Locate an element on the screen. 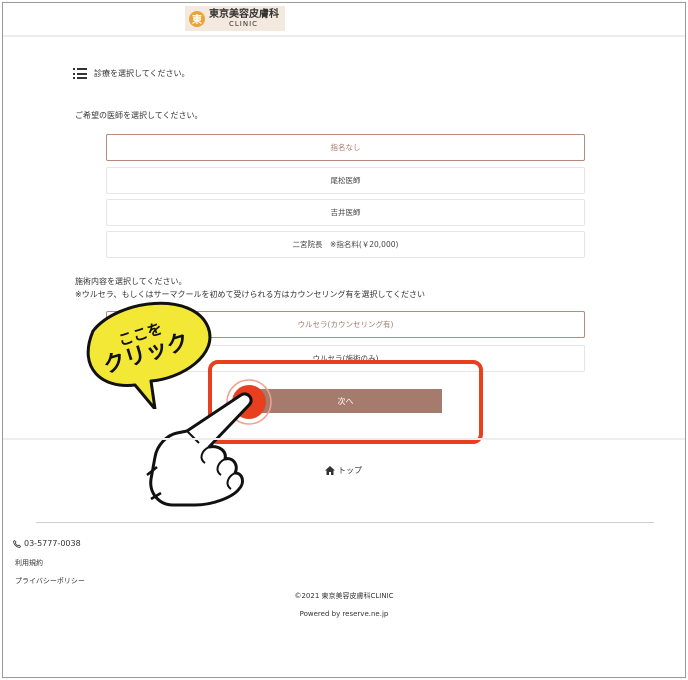  doctor-option-yoshii: 吉井医師 is located at coordinates (345, 212).